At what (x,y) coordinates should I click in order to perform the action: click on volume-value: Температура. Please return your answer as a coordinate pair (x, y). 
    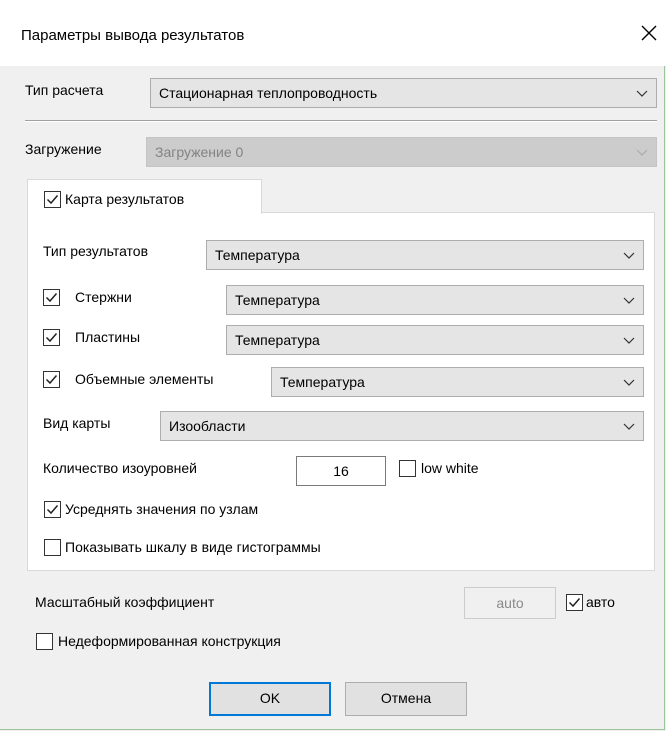
    Looking at the image, I should click on (322, 382).